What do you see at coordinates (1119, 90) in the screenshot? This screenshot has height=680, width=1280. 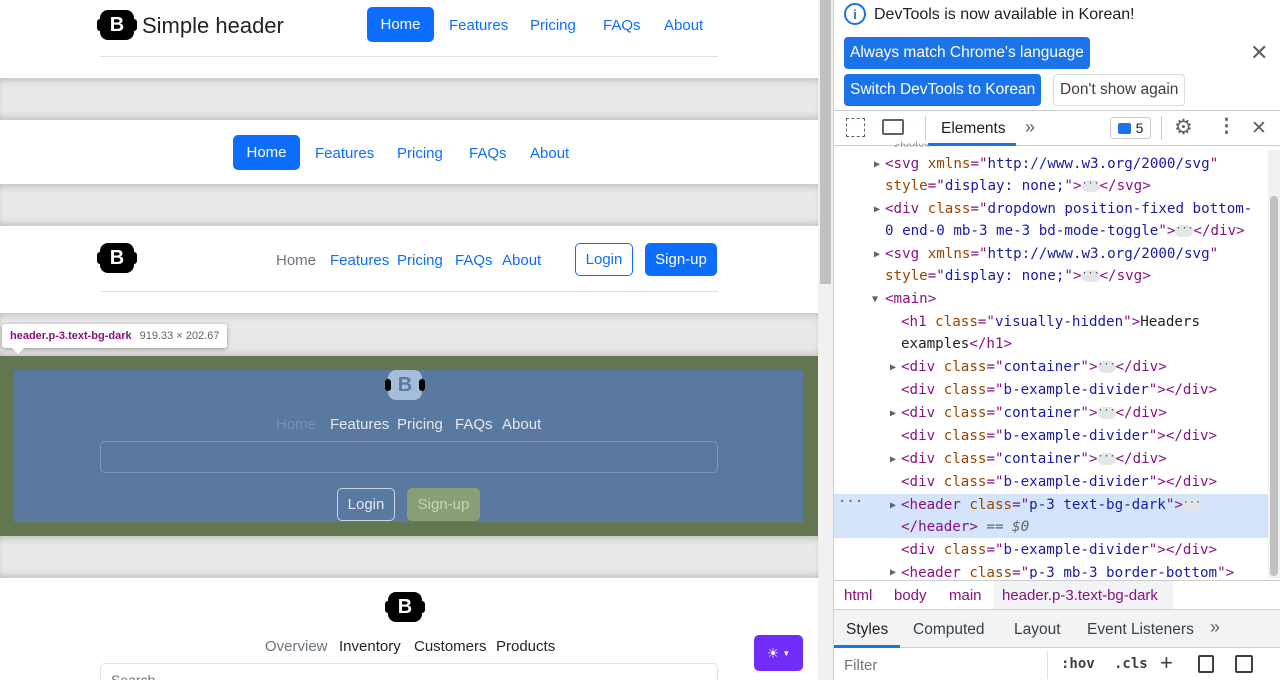 I see `dont-show-again-button: Don't show again` at bounding box center [1119, 90].